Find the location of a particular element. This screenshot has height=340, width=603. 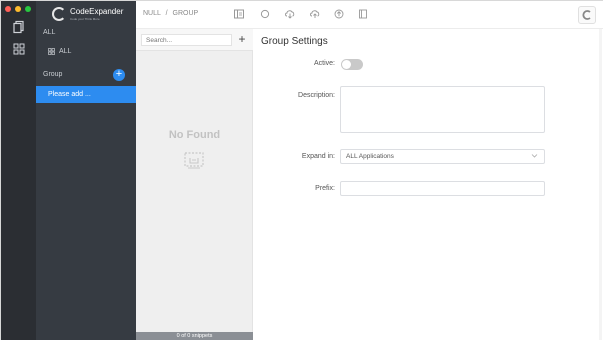

description-field is located at coordinates (442, 109).